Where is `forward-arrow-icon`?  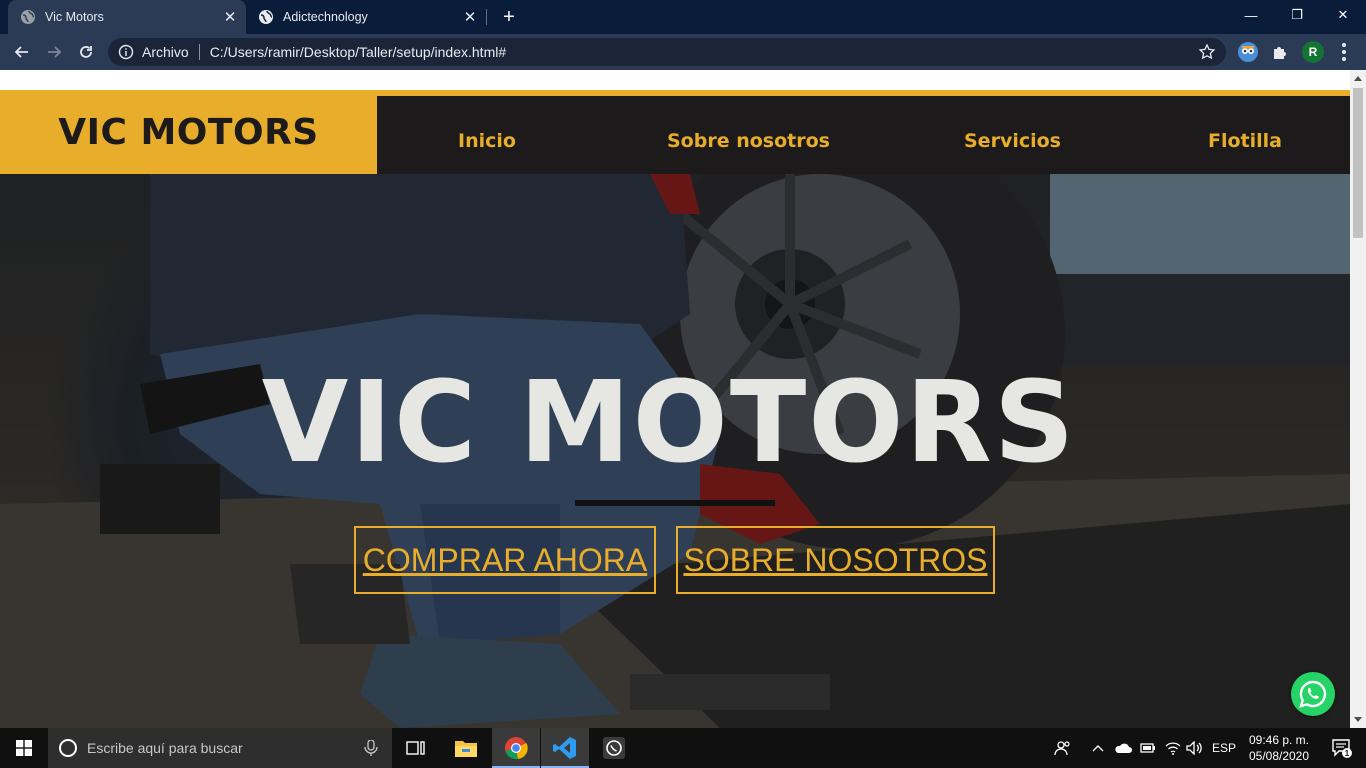 forward-arrow-icon is located at coordinates (55, 52).